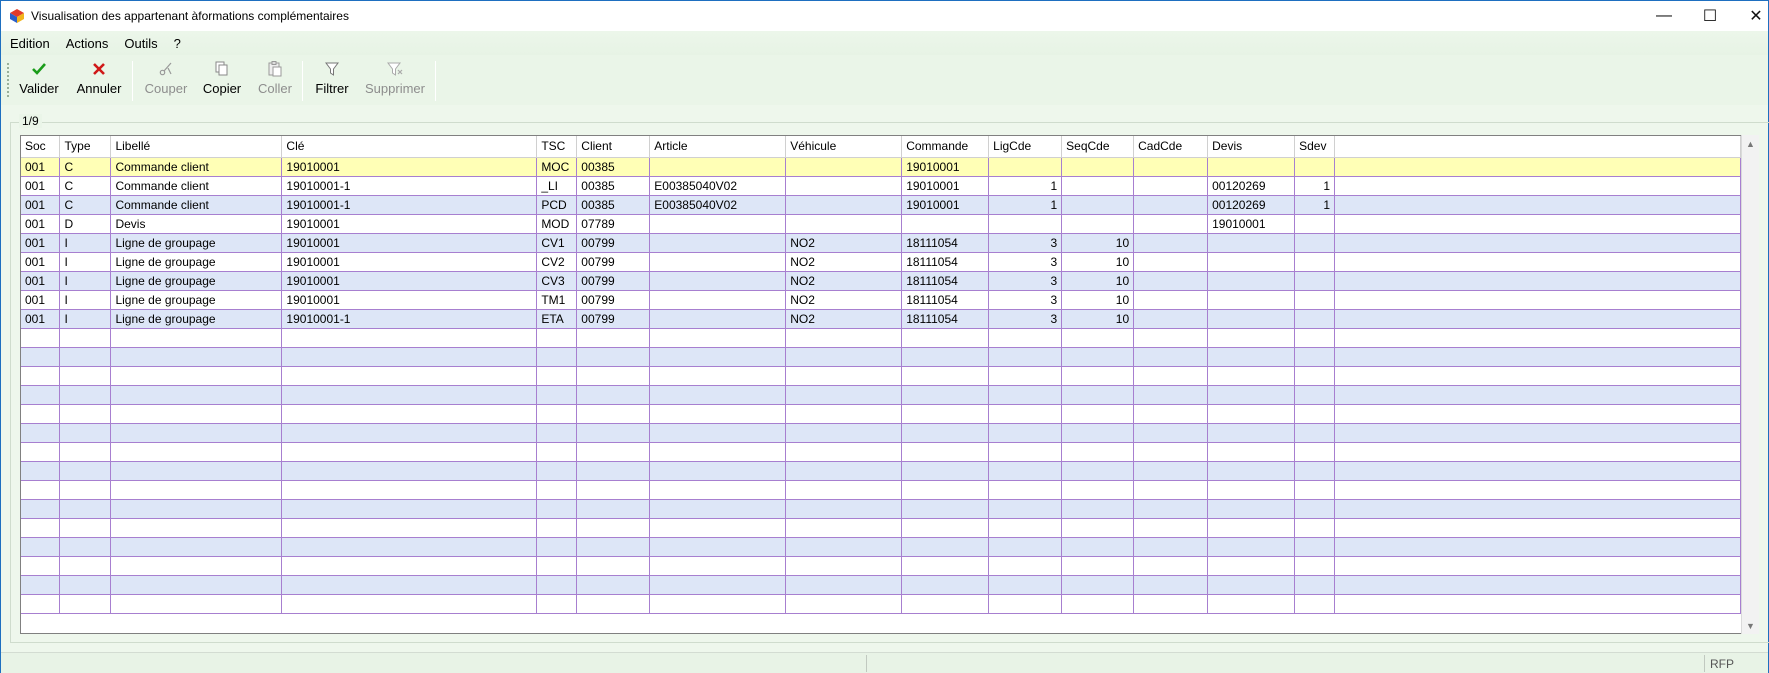 The width and height of the screenshot is (1769, 673). What do you see at coordinates (140, 43) in the screenshot?
I see `menu-outils: Outils` at bounding box center [140, 43].